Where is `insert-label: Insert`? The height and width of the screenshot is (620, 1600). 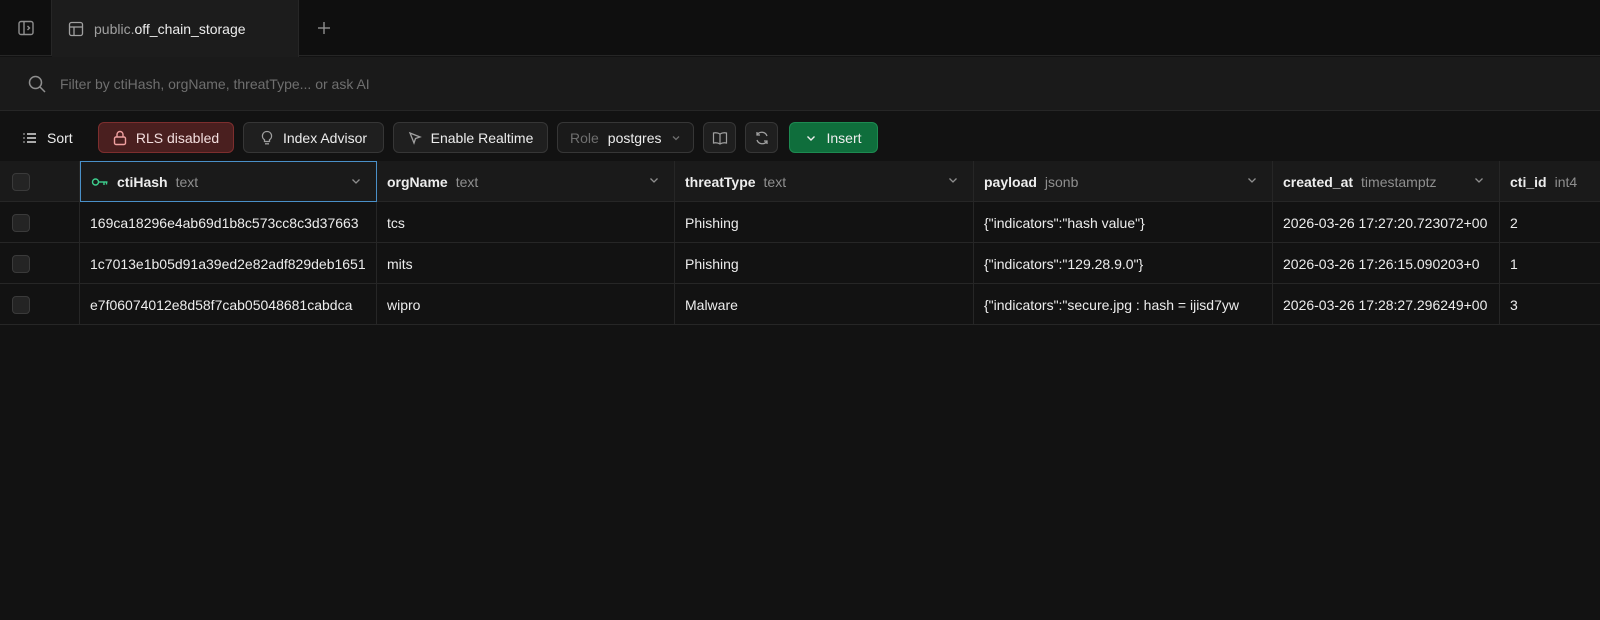
insert-label: Insert is located at coordinates (844, 137).